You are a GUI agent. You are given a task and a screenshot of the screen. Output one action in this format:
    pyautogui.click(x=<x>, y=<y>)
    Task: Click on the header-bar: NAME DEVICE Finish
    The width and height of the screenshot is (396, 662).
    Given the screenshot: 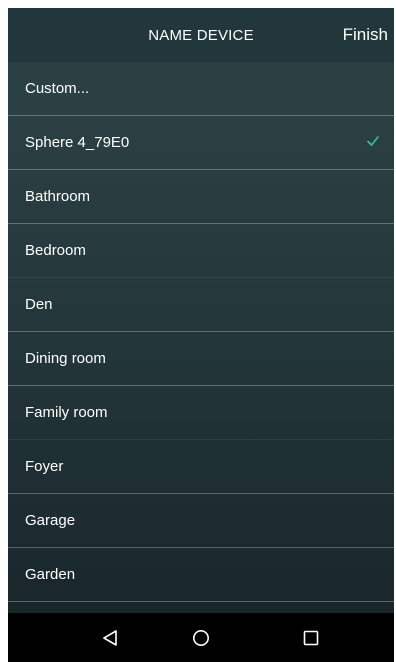 What is the action you would take?
    pyautogui.click(x=201, y=35)
    